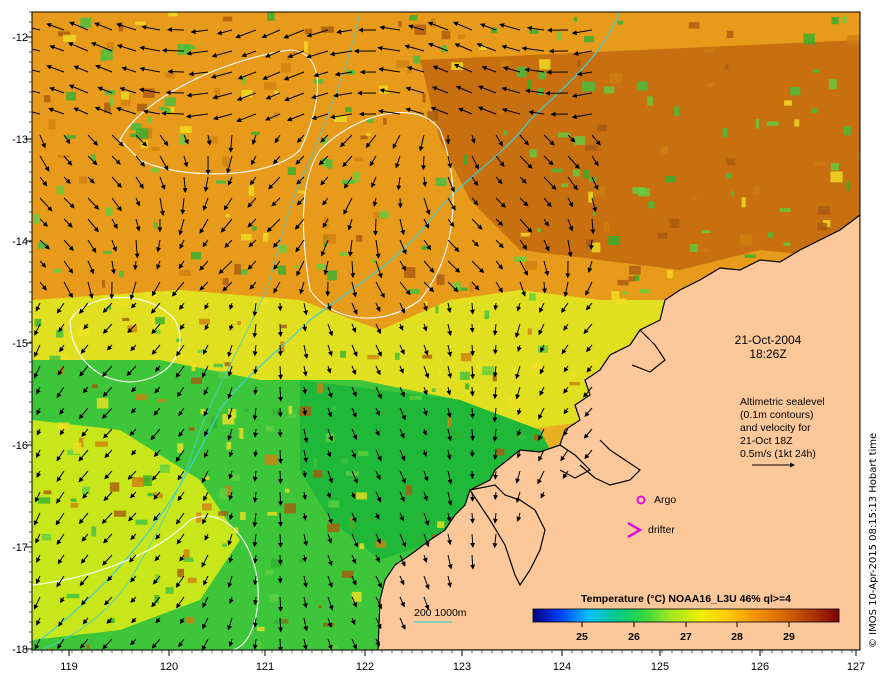 The width and height of the screenshot is (880, 680). Describe the element at coordinates (562, 667) in the screenshot. I see `lon-label: 124` at that location.